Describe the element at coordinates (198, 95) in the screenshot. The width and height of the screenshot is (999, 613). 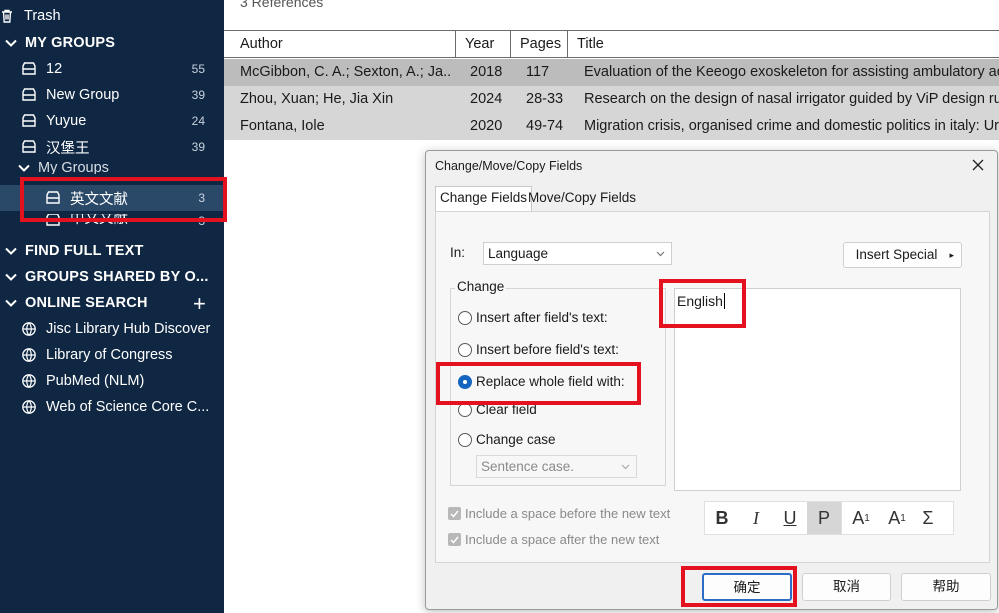
I see `item-count: 39` at that location.